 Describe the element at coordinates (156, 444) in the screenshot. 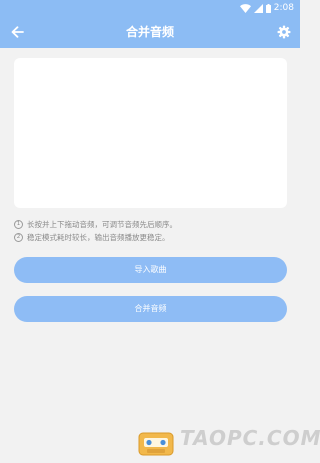

I see `cassette-logo-icon` at that location.